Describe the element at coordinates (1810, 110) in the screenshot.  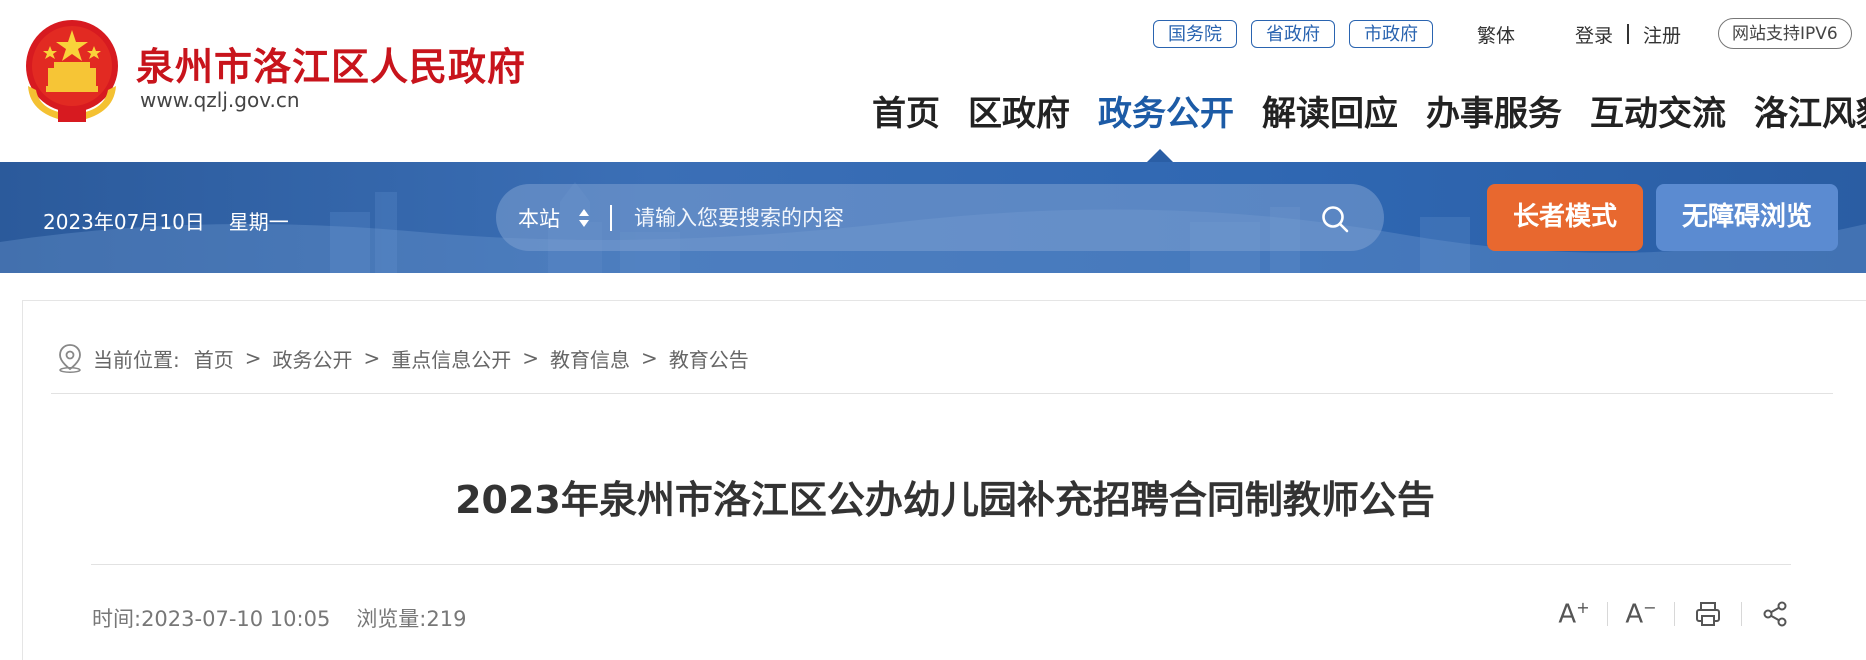
I see `nav-luojiang-scenery: 洛江风貌` at that location.